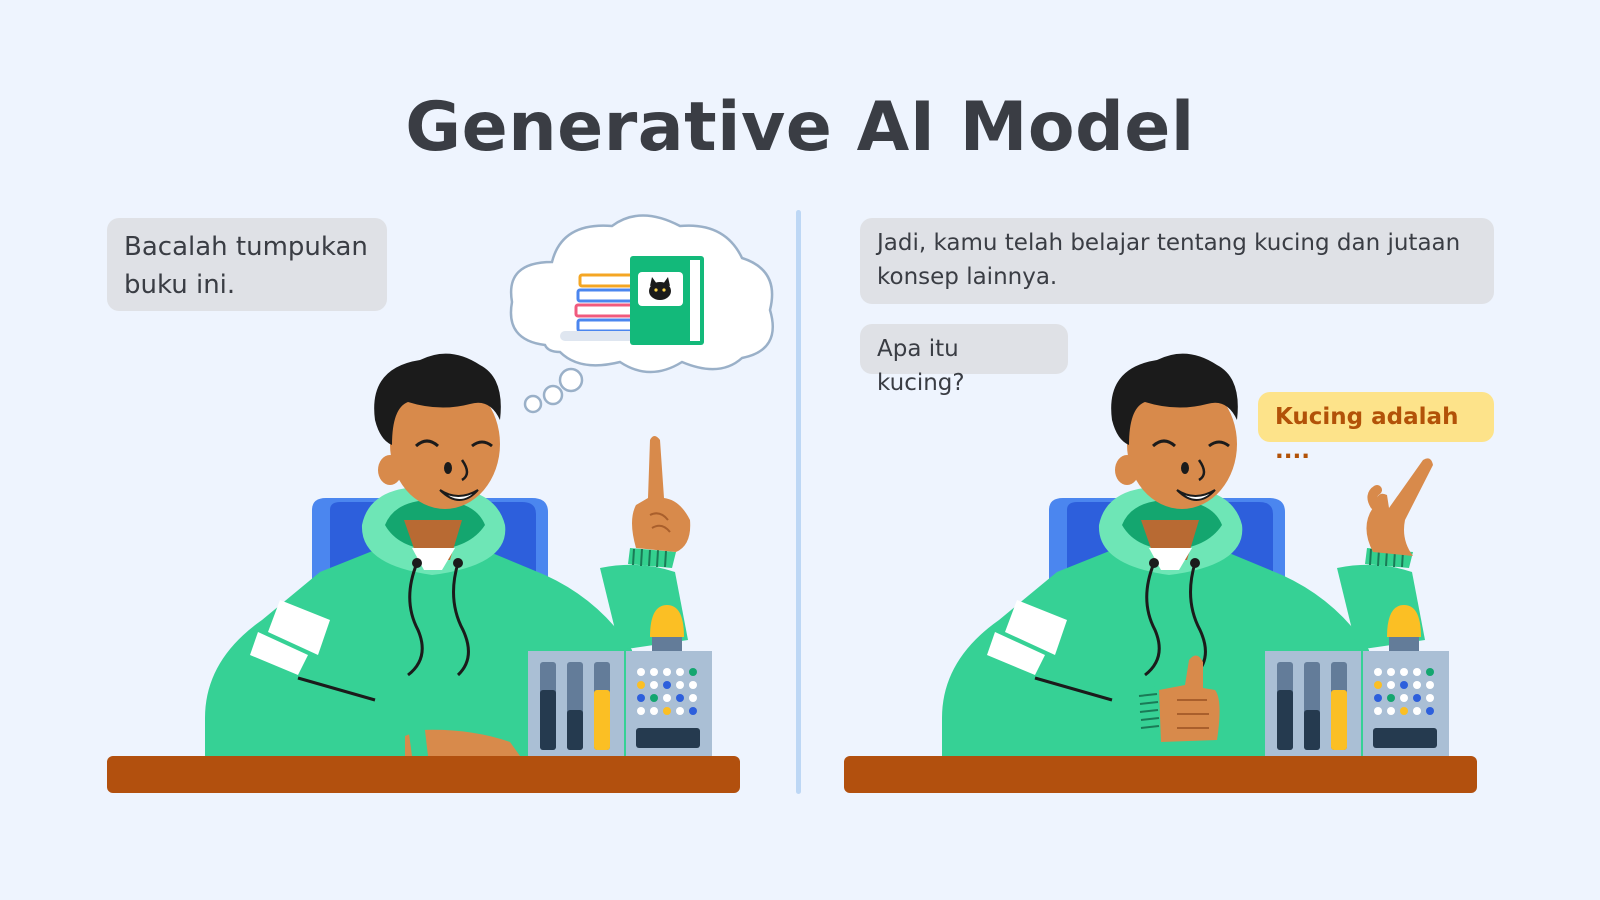  I want to click on thought-bubble, so click(642, 314).